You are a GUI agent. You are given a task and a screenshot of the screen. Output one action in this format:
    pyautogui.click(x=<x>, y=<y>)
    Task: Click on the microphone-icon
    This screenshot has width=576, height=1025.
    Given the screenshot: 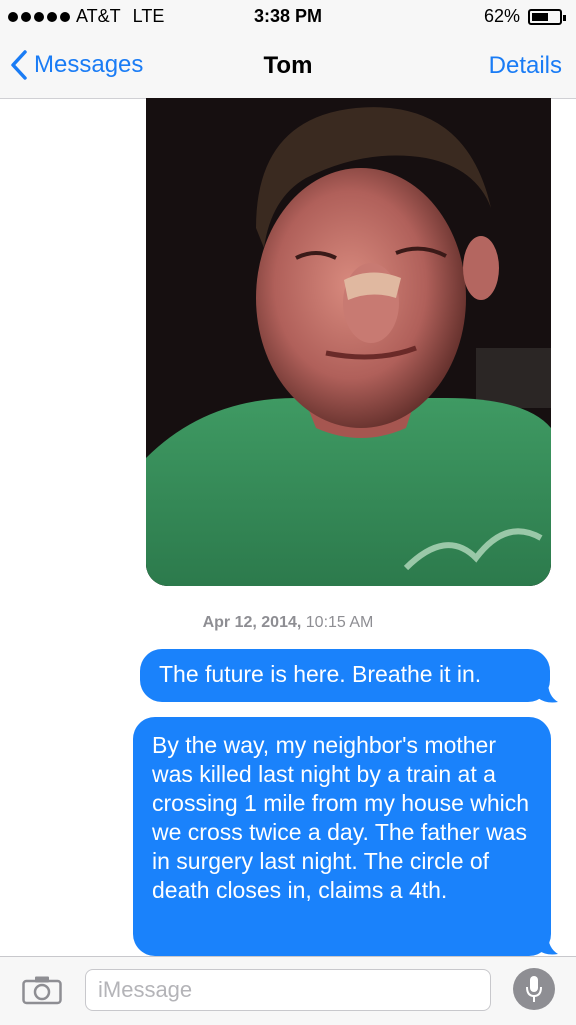 What is the action you would take?
    pyautogui.click(x=534, y=989)
    